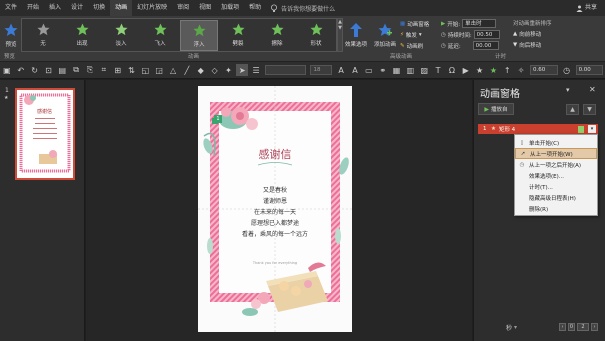 This screenshot has width=605, height=341. I want to click on star-outline-icon, so click(43, 29).